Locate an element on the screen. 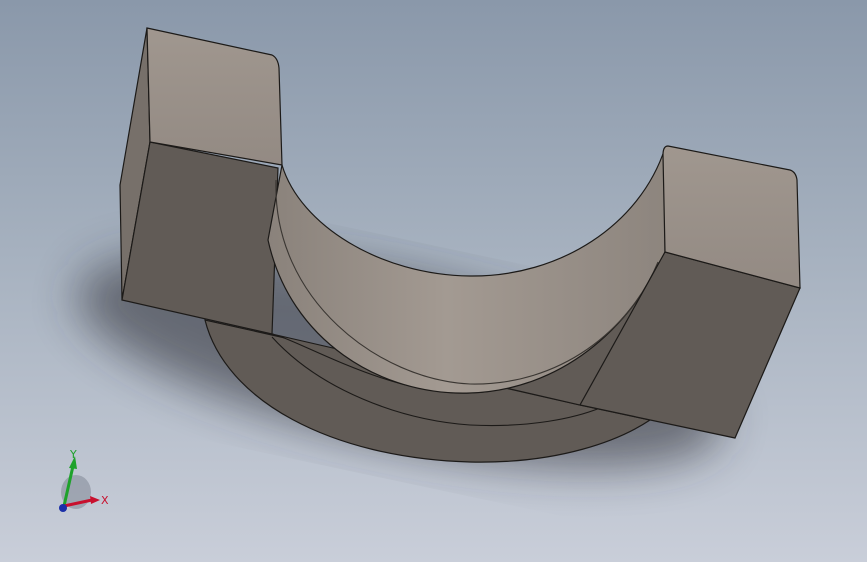  triad-x-arrow is located at coordinates (95, 500).